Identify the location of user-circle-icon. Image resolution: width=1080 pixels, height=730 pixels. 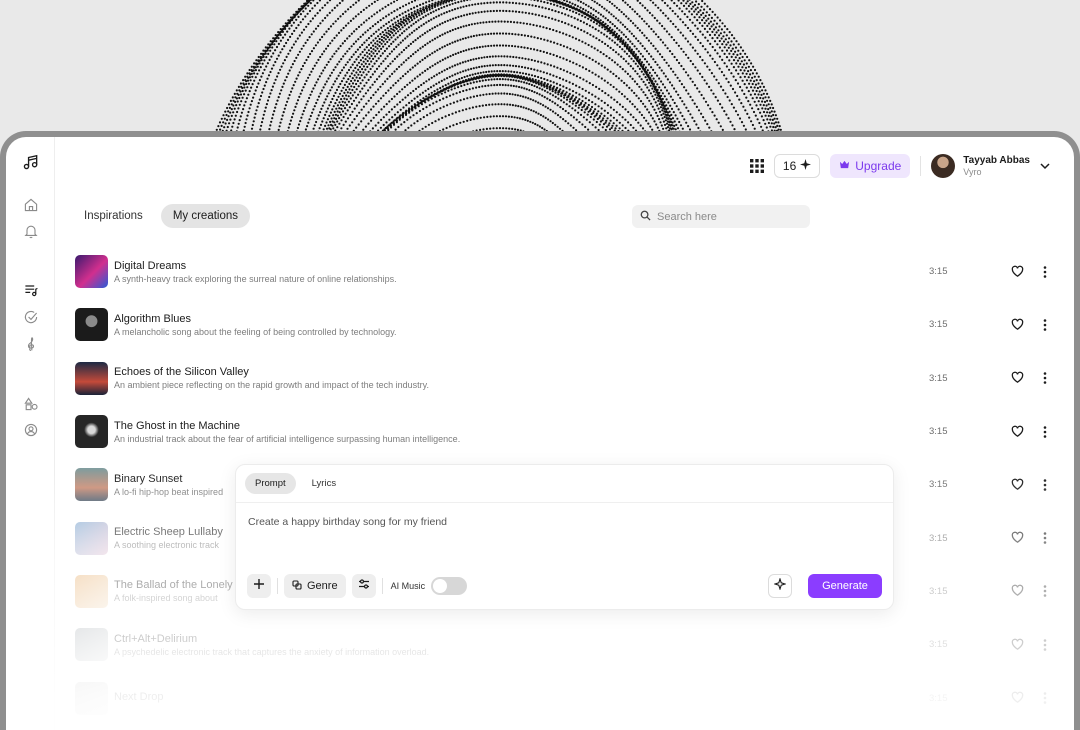
(31, 430).